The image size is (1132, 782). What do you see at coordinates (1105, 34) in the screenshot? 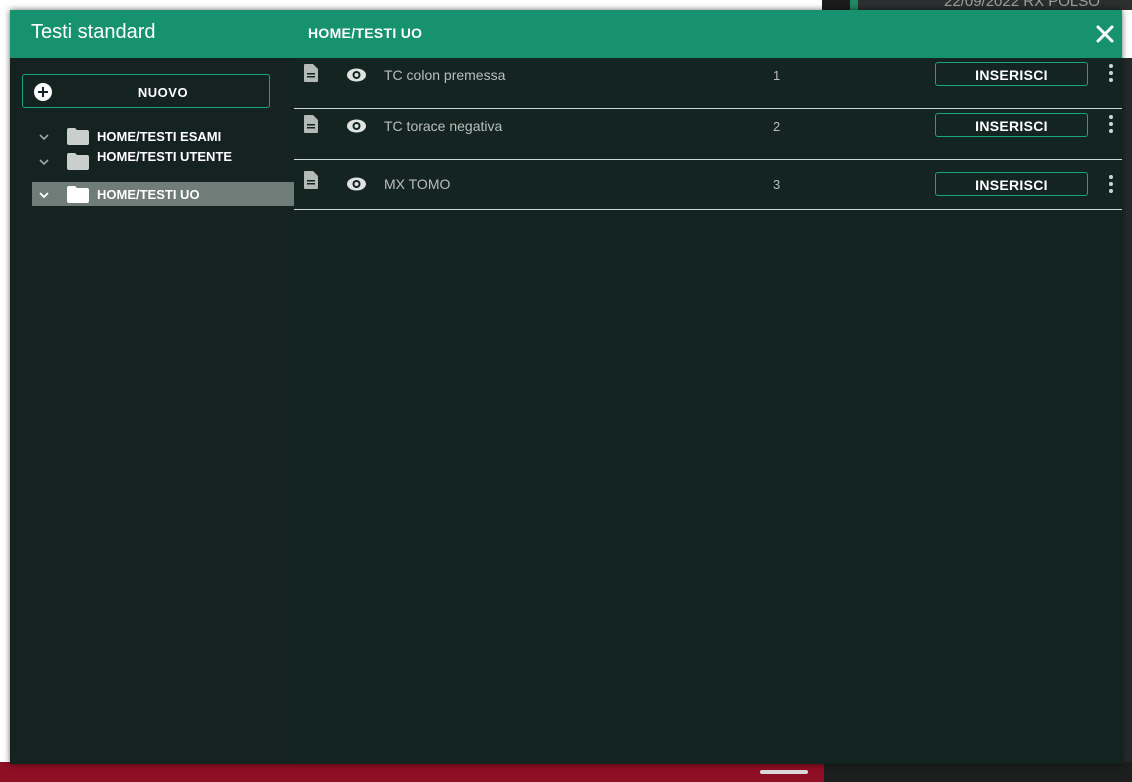
I see `close-icon` at bounding box center [1105, 34].